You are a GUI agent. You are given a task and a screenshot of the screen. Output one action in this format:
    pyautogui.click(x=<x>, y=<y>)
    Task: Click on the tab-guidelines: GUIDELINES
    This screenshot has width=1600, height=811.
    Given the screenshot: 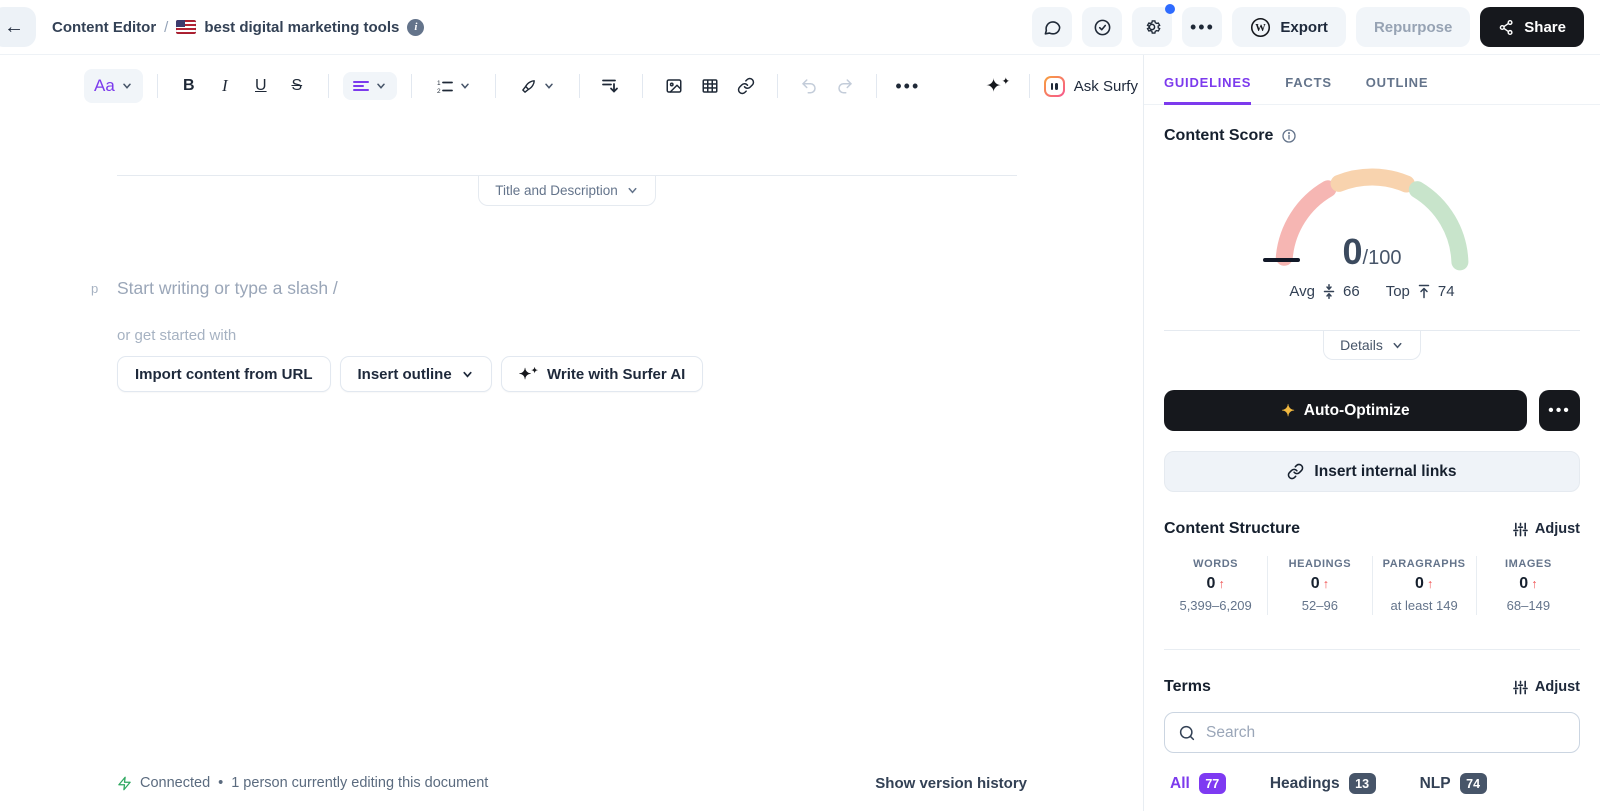 What is the action you would take?
    pyautogui.click(x=1208, y=80)
    